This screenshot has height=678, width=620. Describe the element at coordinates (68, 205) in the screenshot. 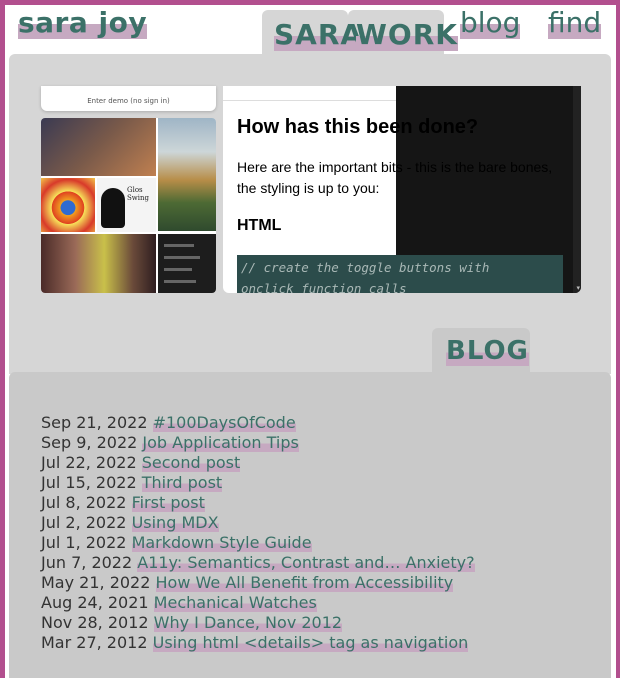

I see `collage-tile-logos` at that location.